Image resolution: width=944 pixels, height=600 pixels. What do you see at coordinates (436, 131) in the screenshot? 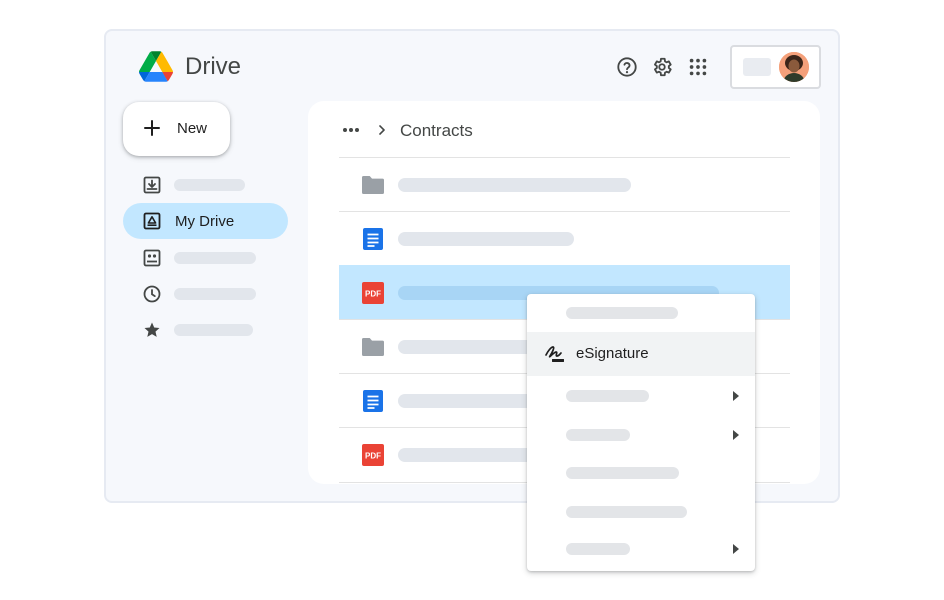
I see `breadcrumb: Contracts` at bounding box center [436, 131].